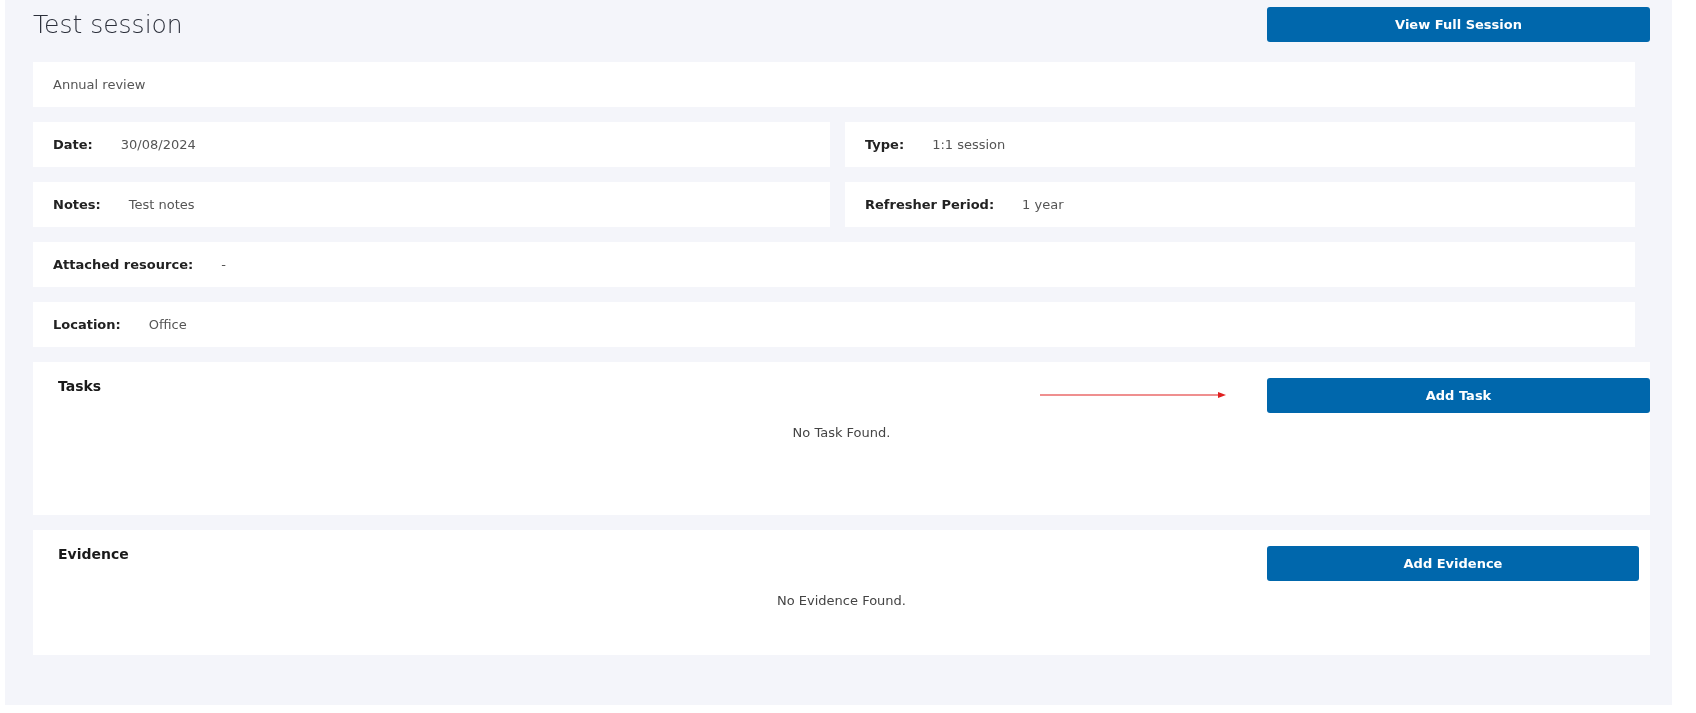 This screenshot has width=1696, height=713. Describe the element at coordinates (969, 144) in the screenshot. I see `field-value: 1:1 session` at that location.